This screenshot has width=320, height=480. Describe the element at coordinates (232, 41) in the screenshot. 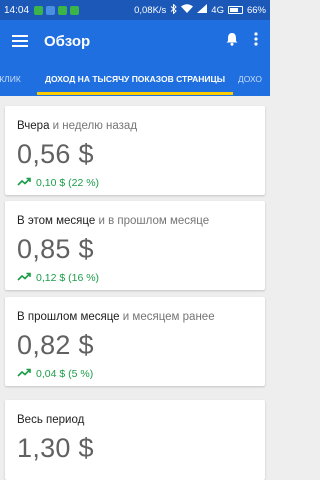

I see `notifications-bell-icon` at that location.